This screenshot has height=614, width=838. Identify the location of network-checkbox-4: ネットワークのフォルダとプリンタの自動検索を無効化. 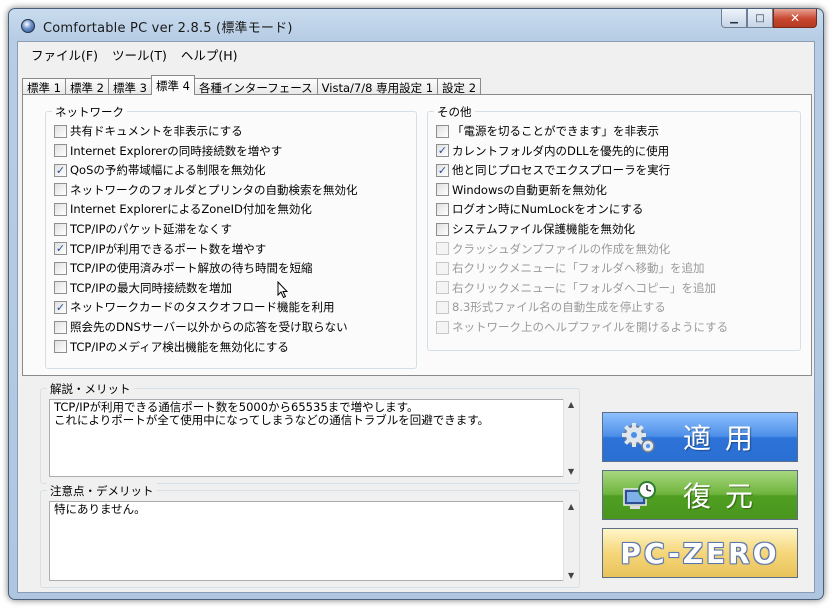
(206, 190).